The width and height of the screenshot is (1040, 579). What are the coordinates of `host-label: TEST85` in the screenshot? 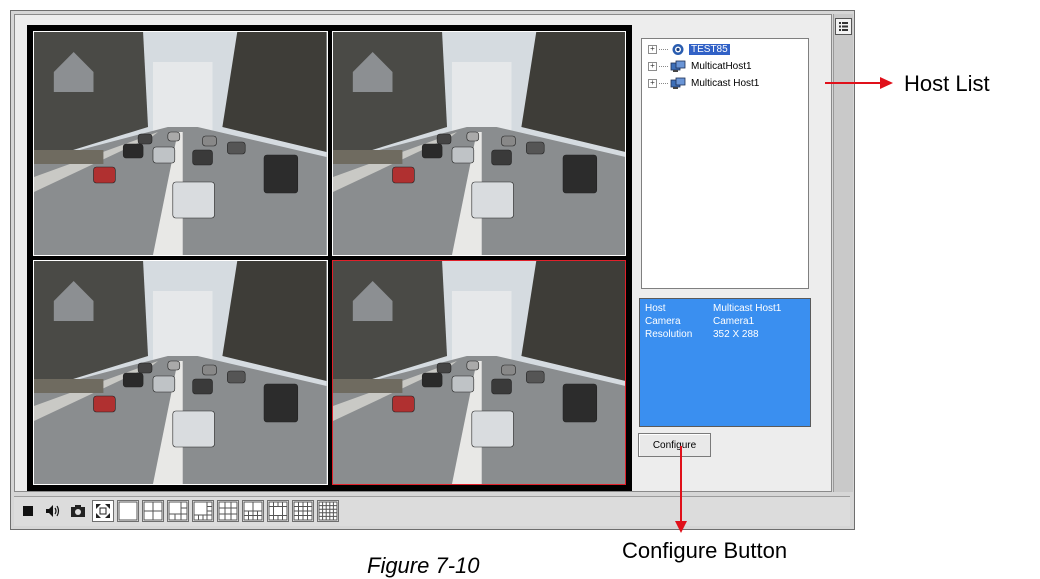 It's located at (709, 49).